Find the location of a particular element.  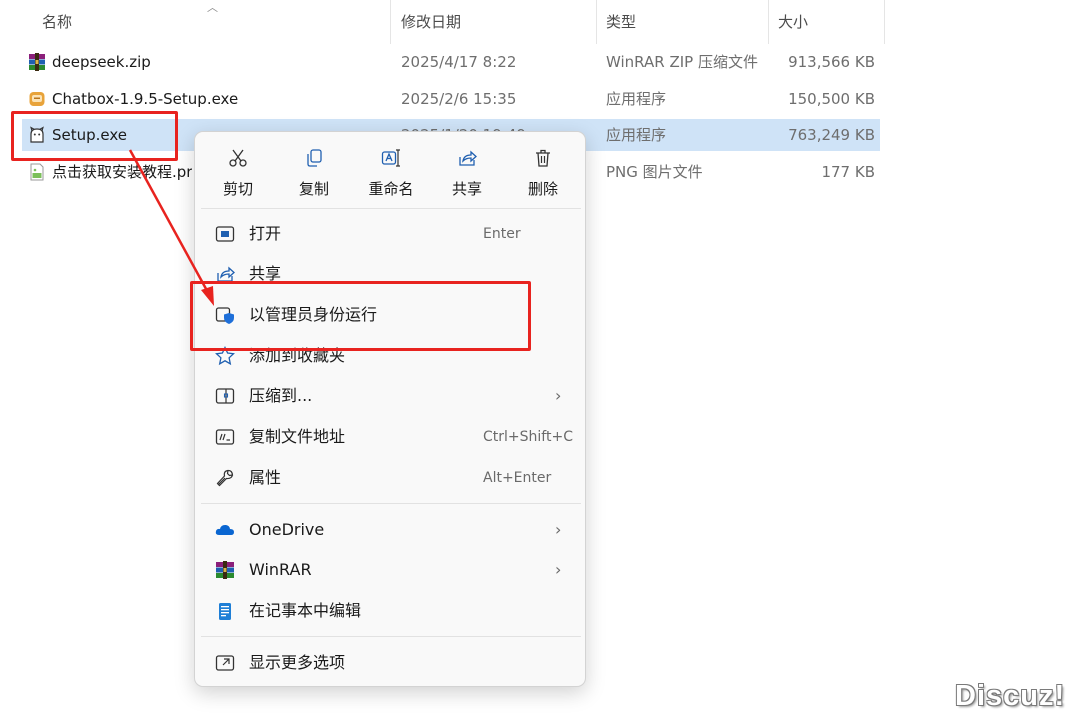

annotation-arrow is located at coordinates (171, 227).